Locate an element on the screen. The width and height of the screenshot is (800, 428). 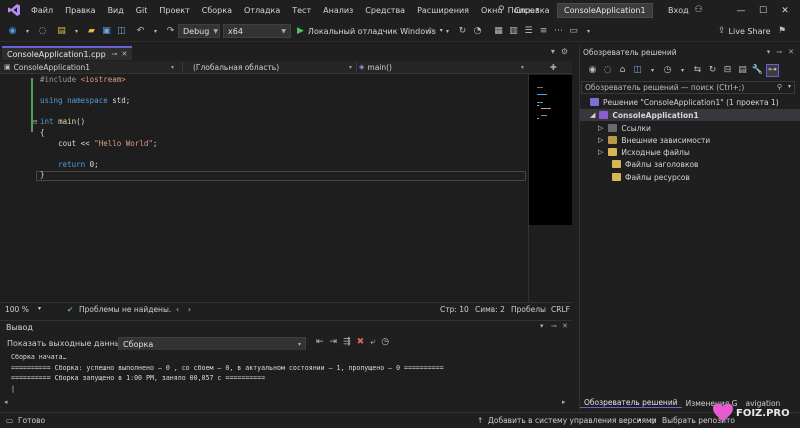
clear-all-icon: ✖ is located at coordinates (361, 342).